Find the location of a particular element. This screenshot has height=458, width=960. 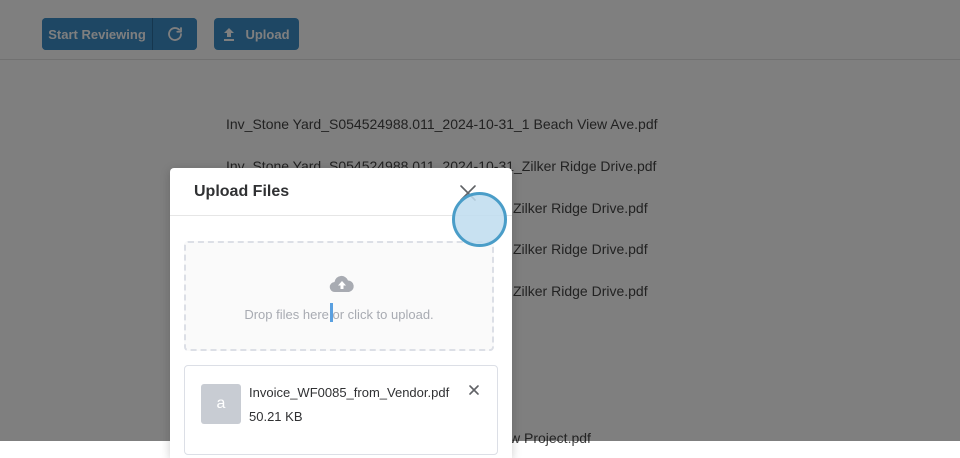

dialog-title: Upload Files is located at coordinates (242, 191).